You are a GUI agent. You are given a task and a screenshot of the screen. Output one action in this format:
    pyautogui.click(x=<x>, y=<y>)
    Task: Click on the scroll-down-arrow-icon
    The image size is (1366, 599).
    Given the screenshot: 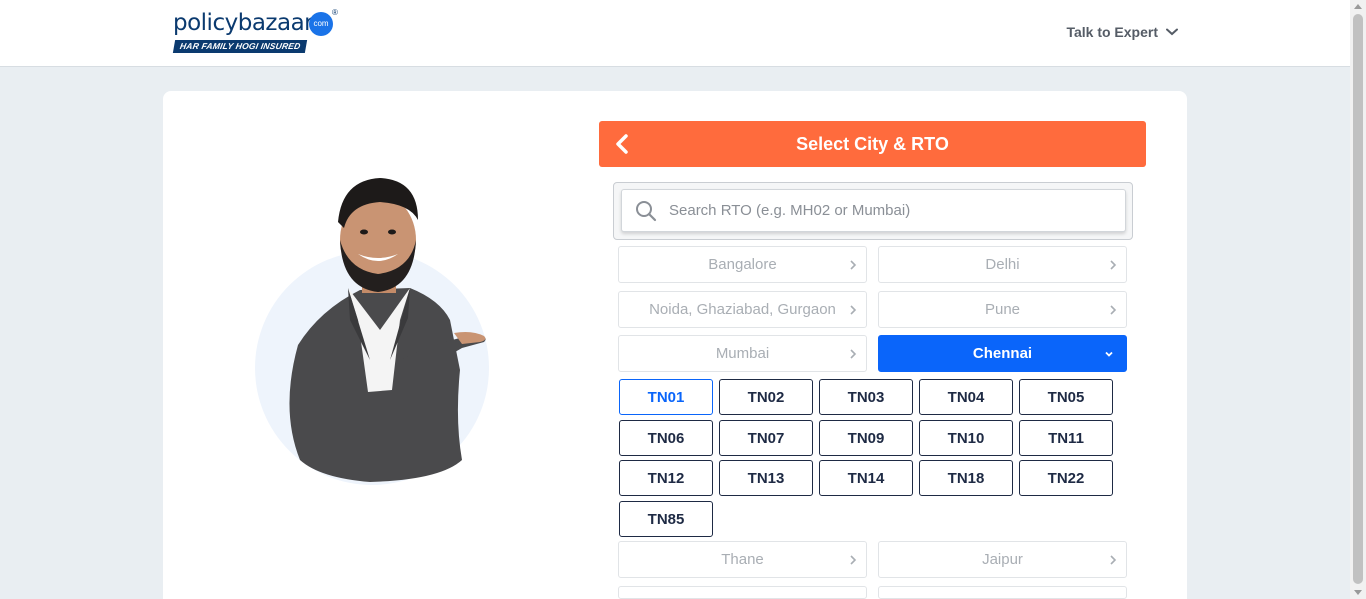 What is the action you would take?
    pyautogui.click(x=1358, y=592)
    